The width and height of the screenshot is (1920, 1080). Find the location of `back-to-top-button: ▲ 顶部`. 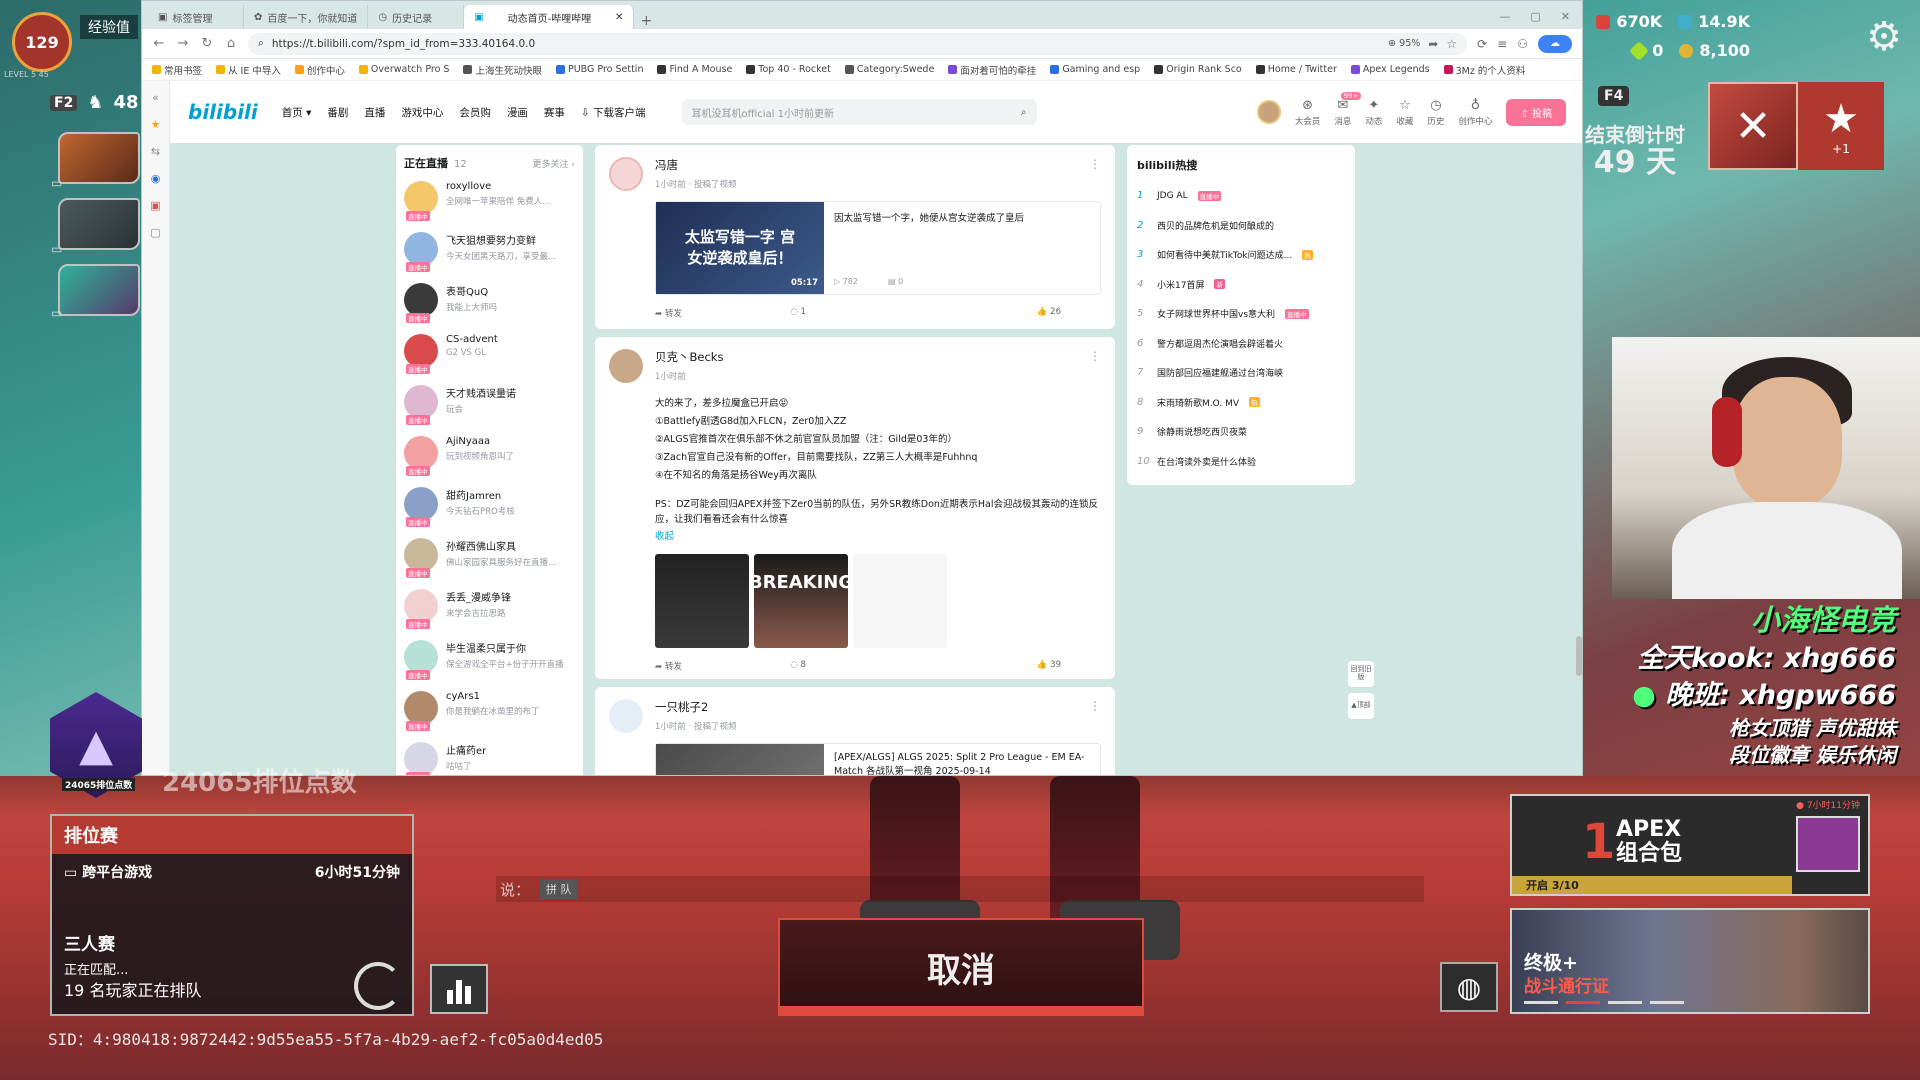

back-to-top-button: ▲ 顶部 is located at coordinates (1361, 706).